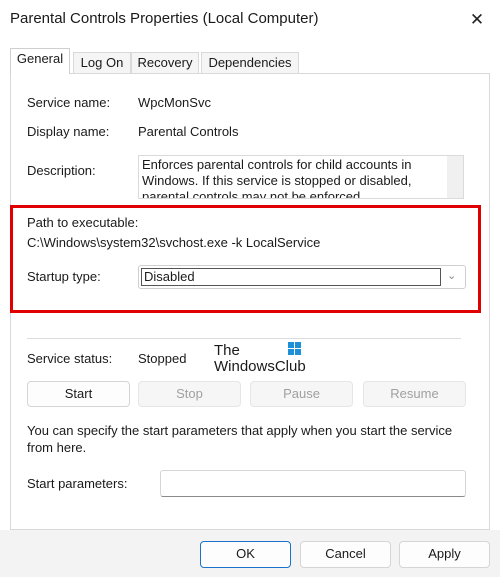  What do you see at coordinates (64, 276) in the screenshot?
I see `startup-type-label: Startup type:` at bounding box center [64, 276].